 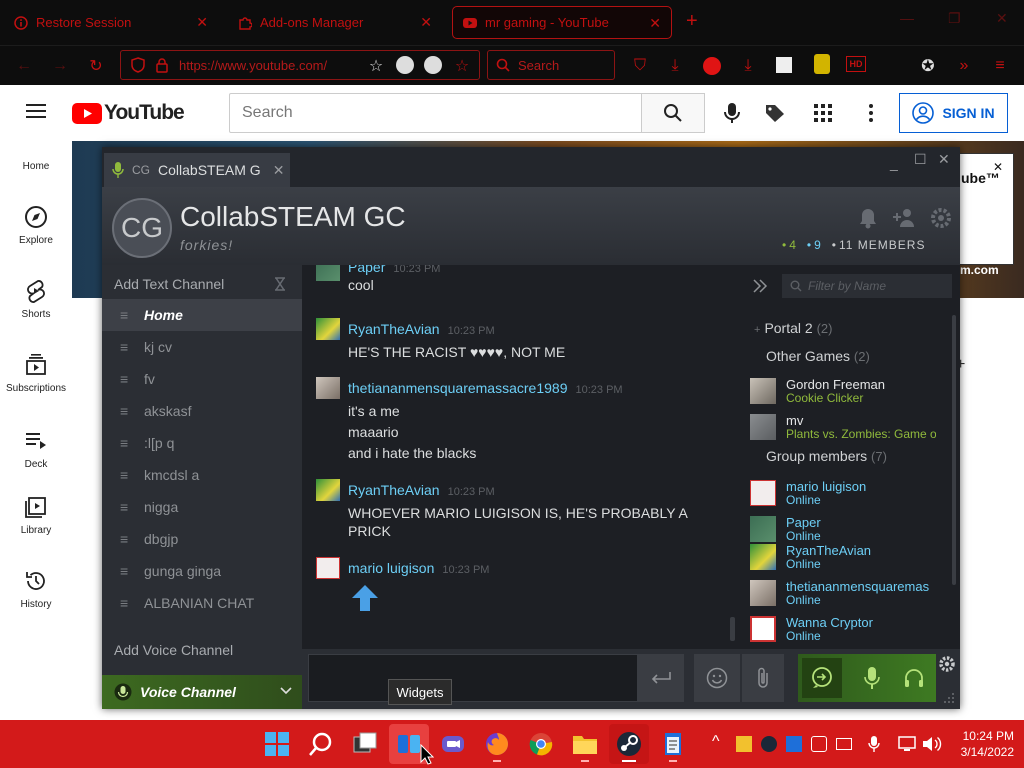 I want to click on task-view-icon, so click(x=365, y=744).